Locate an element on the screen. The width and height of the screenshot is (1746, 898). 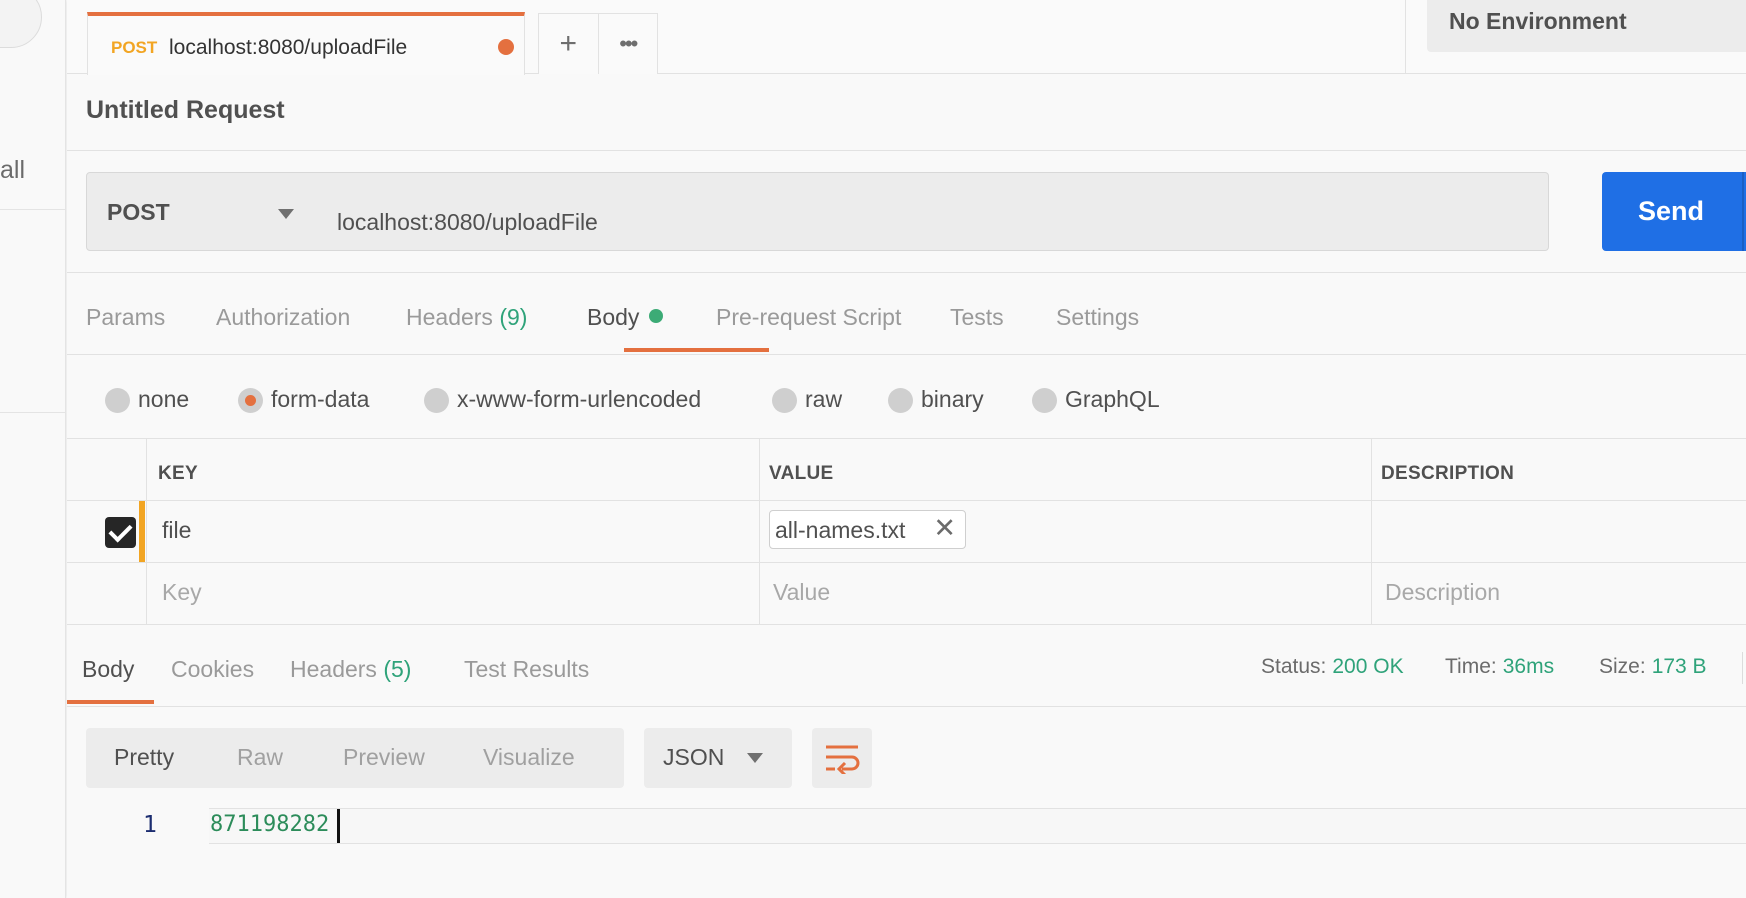
file-name: all-names.txt is located at coordinates (840, 530).